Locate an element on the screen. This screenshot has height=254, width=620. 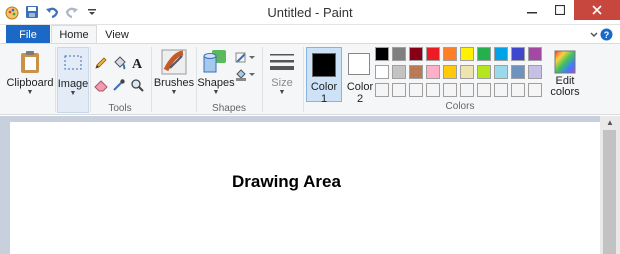
color-1-swatch is located at coordinates (324, 65).